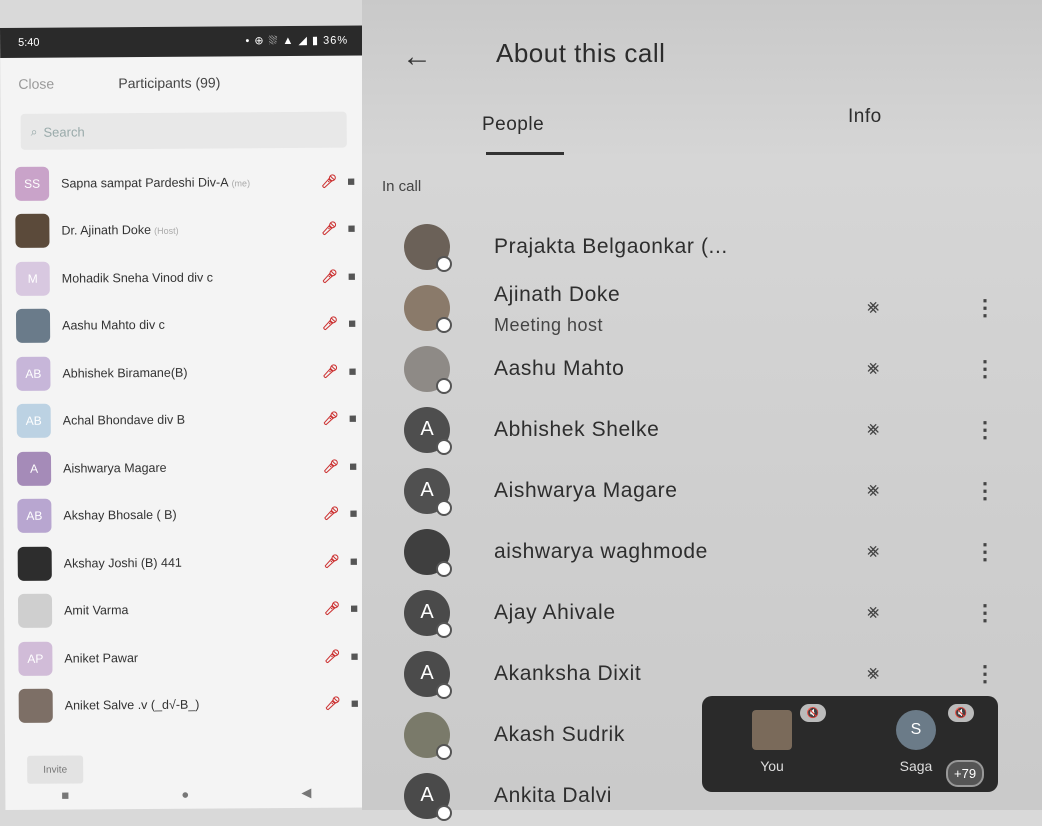 The width and height of the screenshot is (1042, 826). I want to click on participant-name: Aniket Salve .v (_d√-B_), so click(216, 705).